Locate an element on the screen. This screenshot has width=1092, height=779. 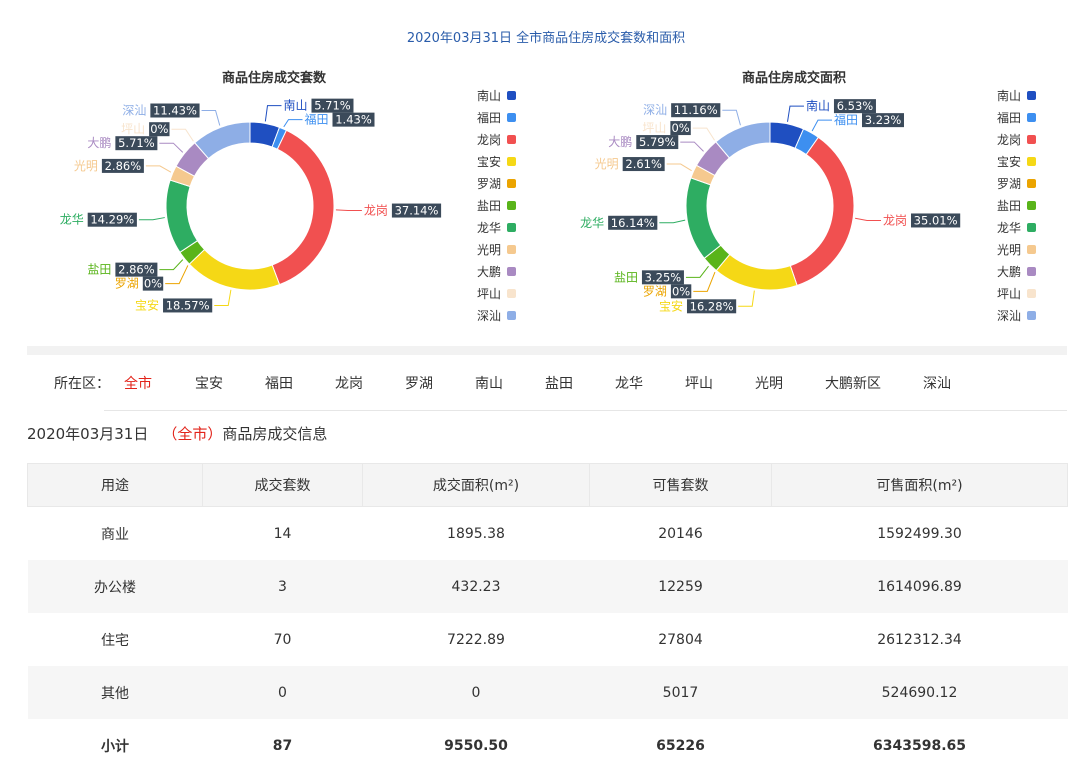
legend-label: 南山 is located at coordinates (489, 95).